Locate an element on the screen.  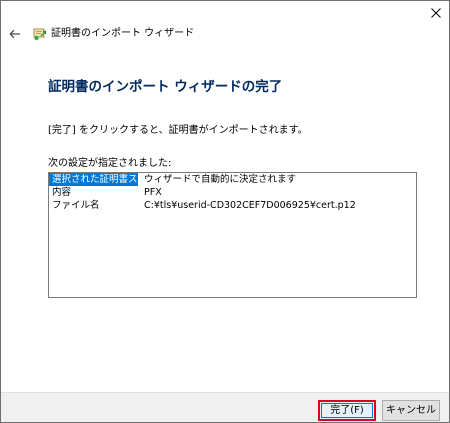
page-title: 証明書のインポート ウィザードの完了 is located at coordinates (165, 87).